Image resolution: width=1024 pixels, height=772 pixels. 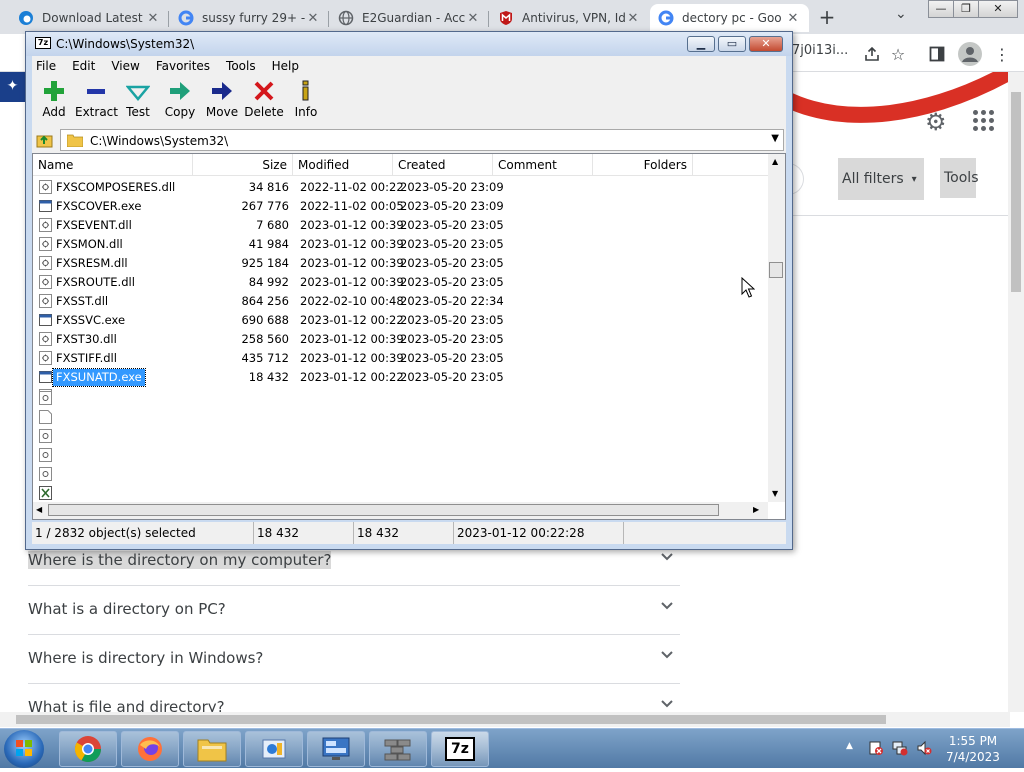 What do you see at coordinates (241, 66) in the screenshot?
I see `menu-tools: Tools` at bounding box center [241, 66].